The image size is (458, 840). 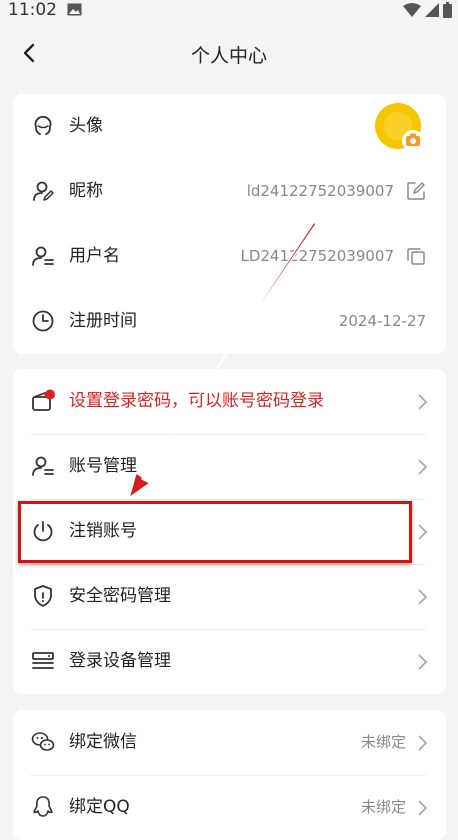 What do you see at coordinates (196, 401) in the screenshot?
I see `set-password-label: 设置登录密码，可以账号密码登录` at bounding box center [196, 401].